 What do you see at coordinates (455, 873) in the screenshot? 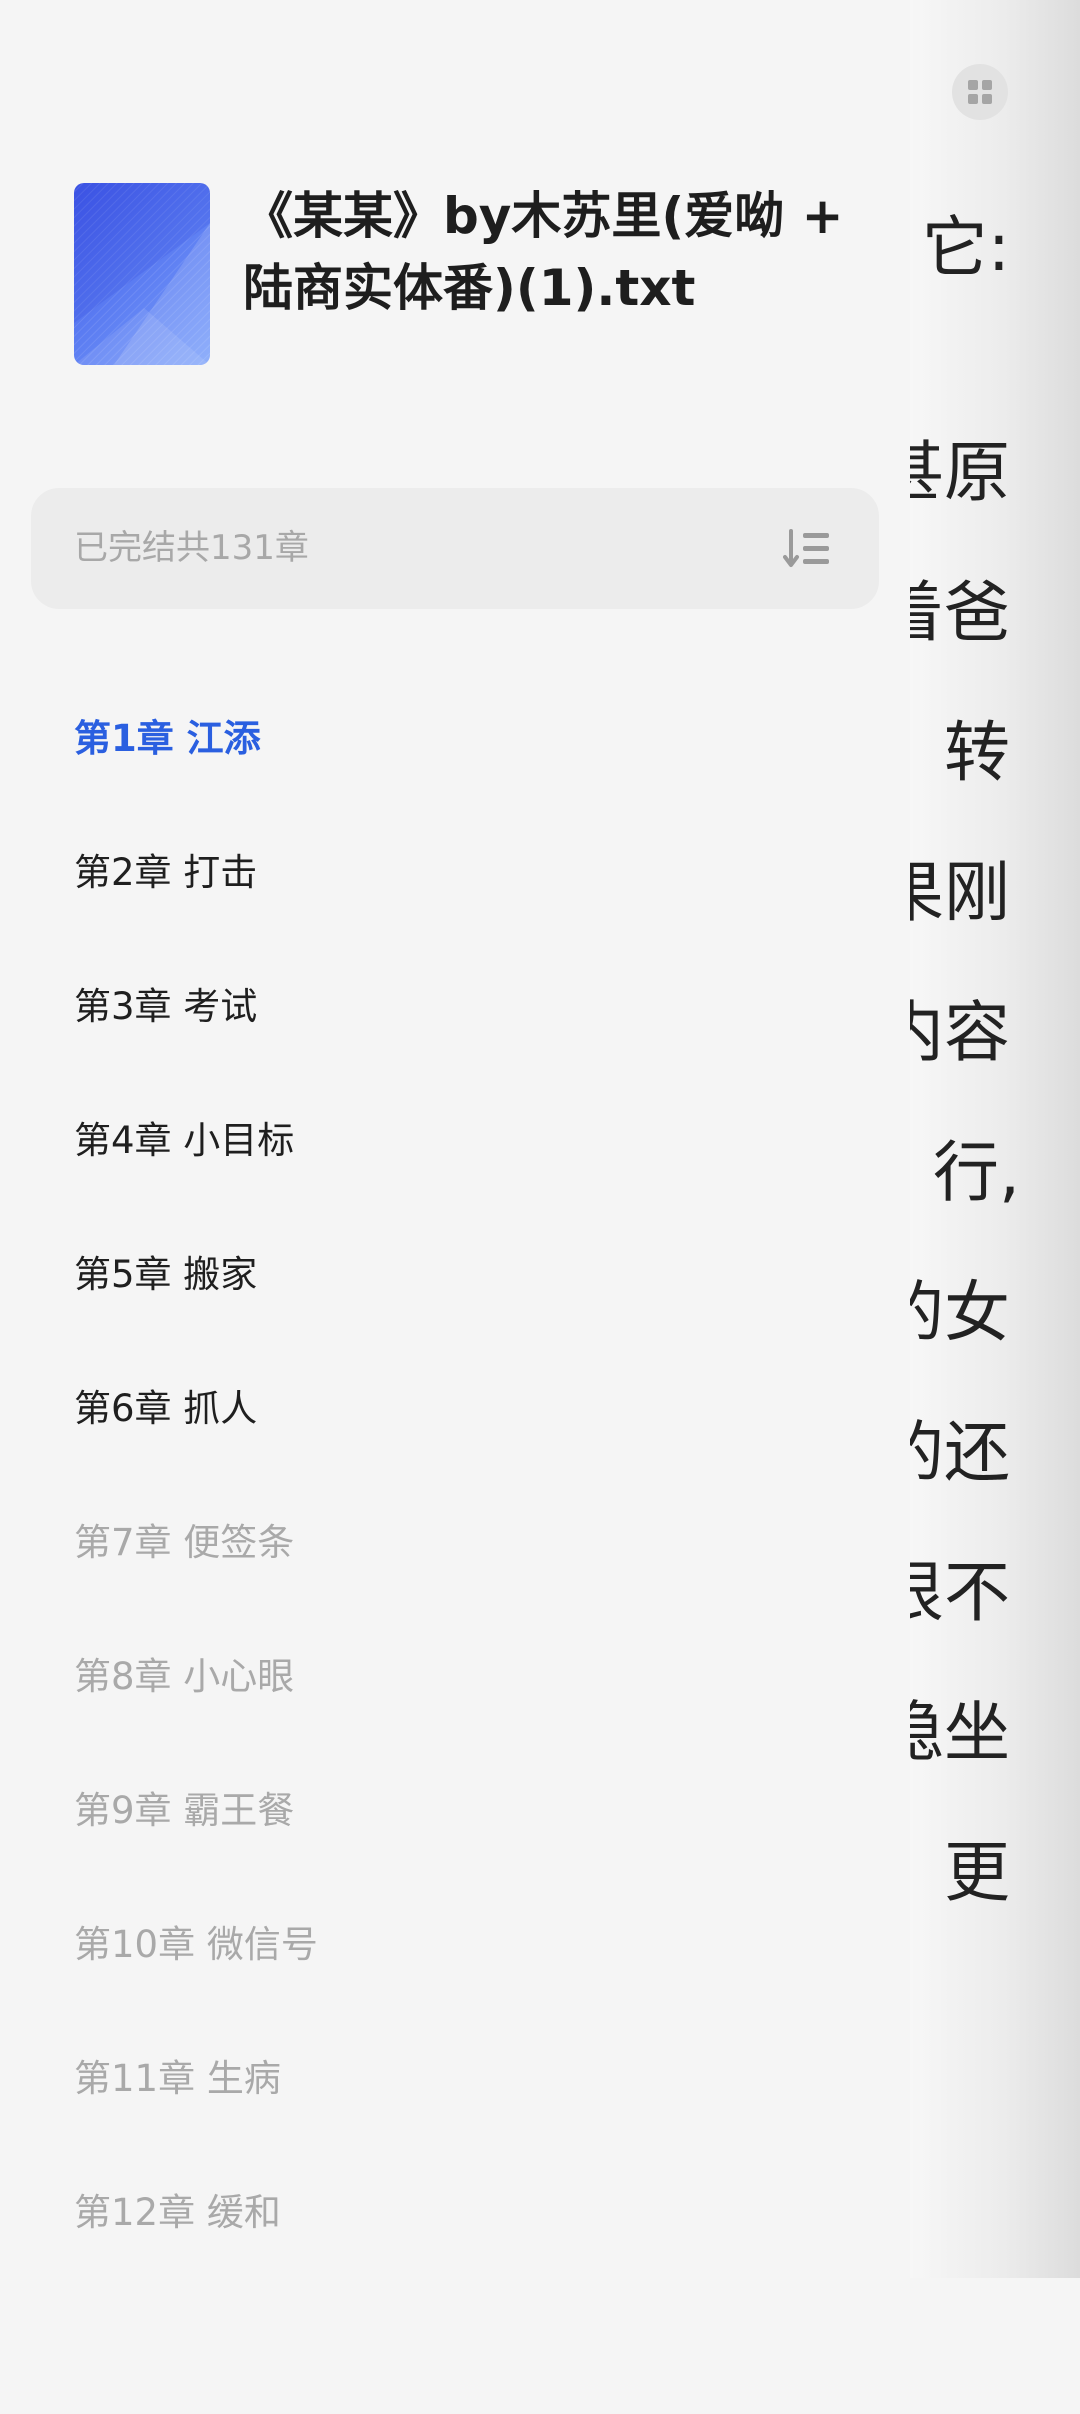
I see `chapter-item: 第2章 打击` at bounding box center [455, 873].